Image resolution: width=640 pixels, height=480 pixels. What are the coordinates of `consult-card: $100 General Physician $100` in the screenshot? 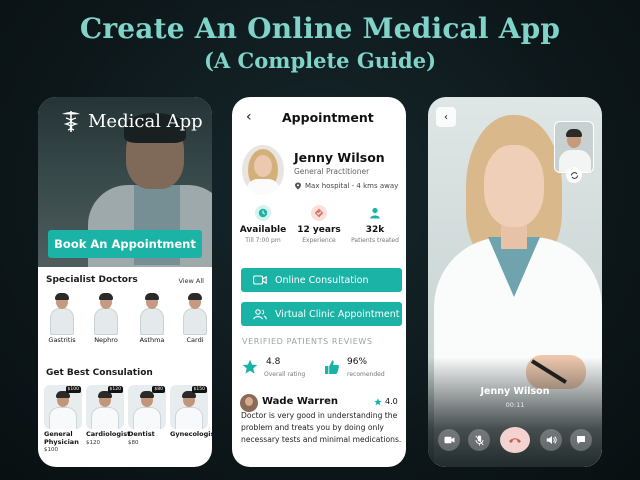 It's located at (63, 421).